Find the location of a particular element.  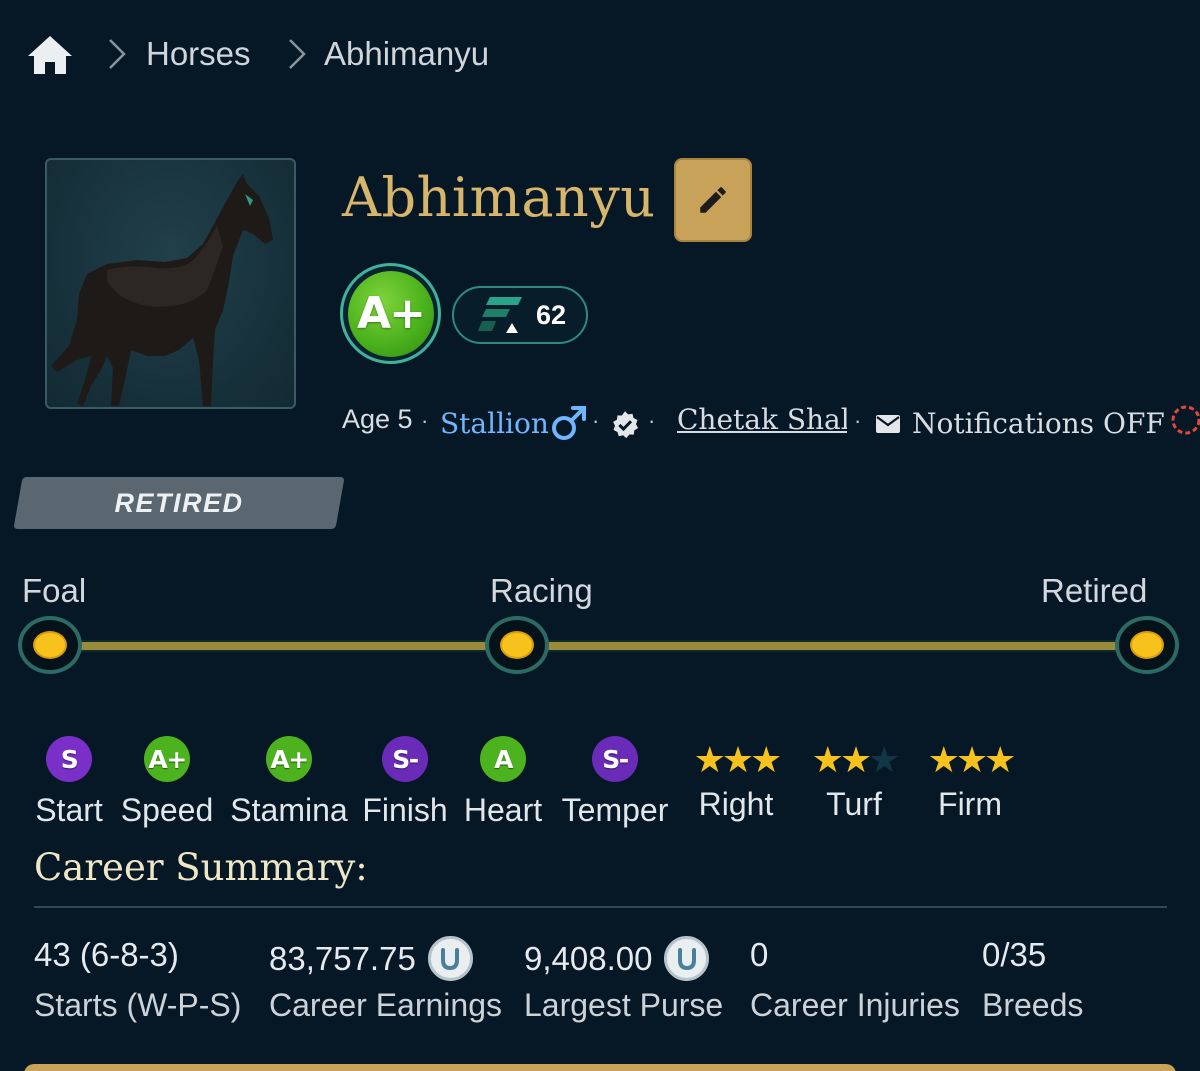

attribute-label: Stamina is located at coordinates (289, 810).